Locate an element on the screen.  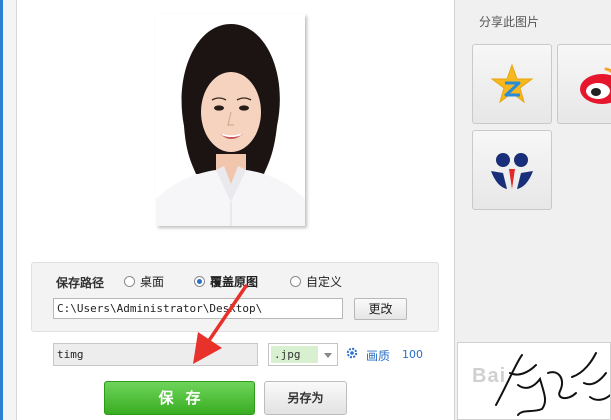
chevron-down-icon is located at coordinates (328, 355).